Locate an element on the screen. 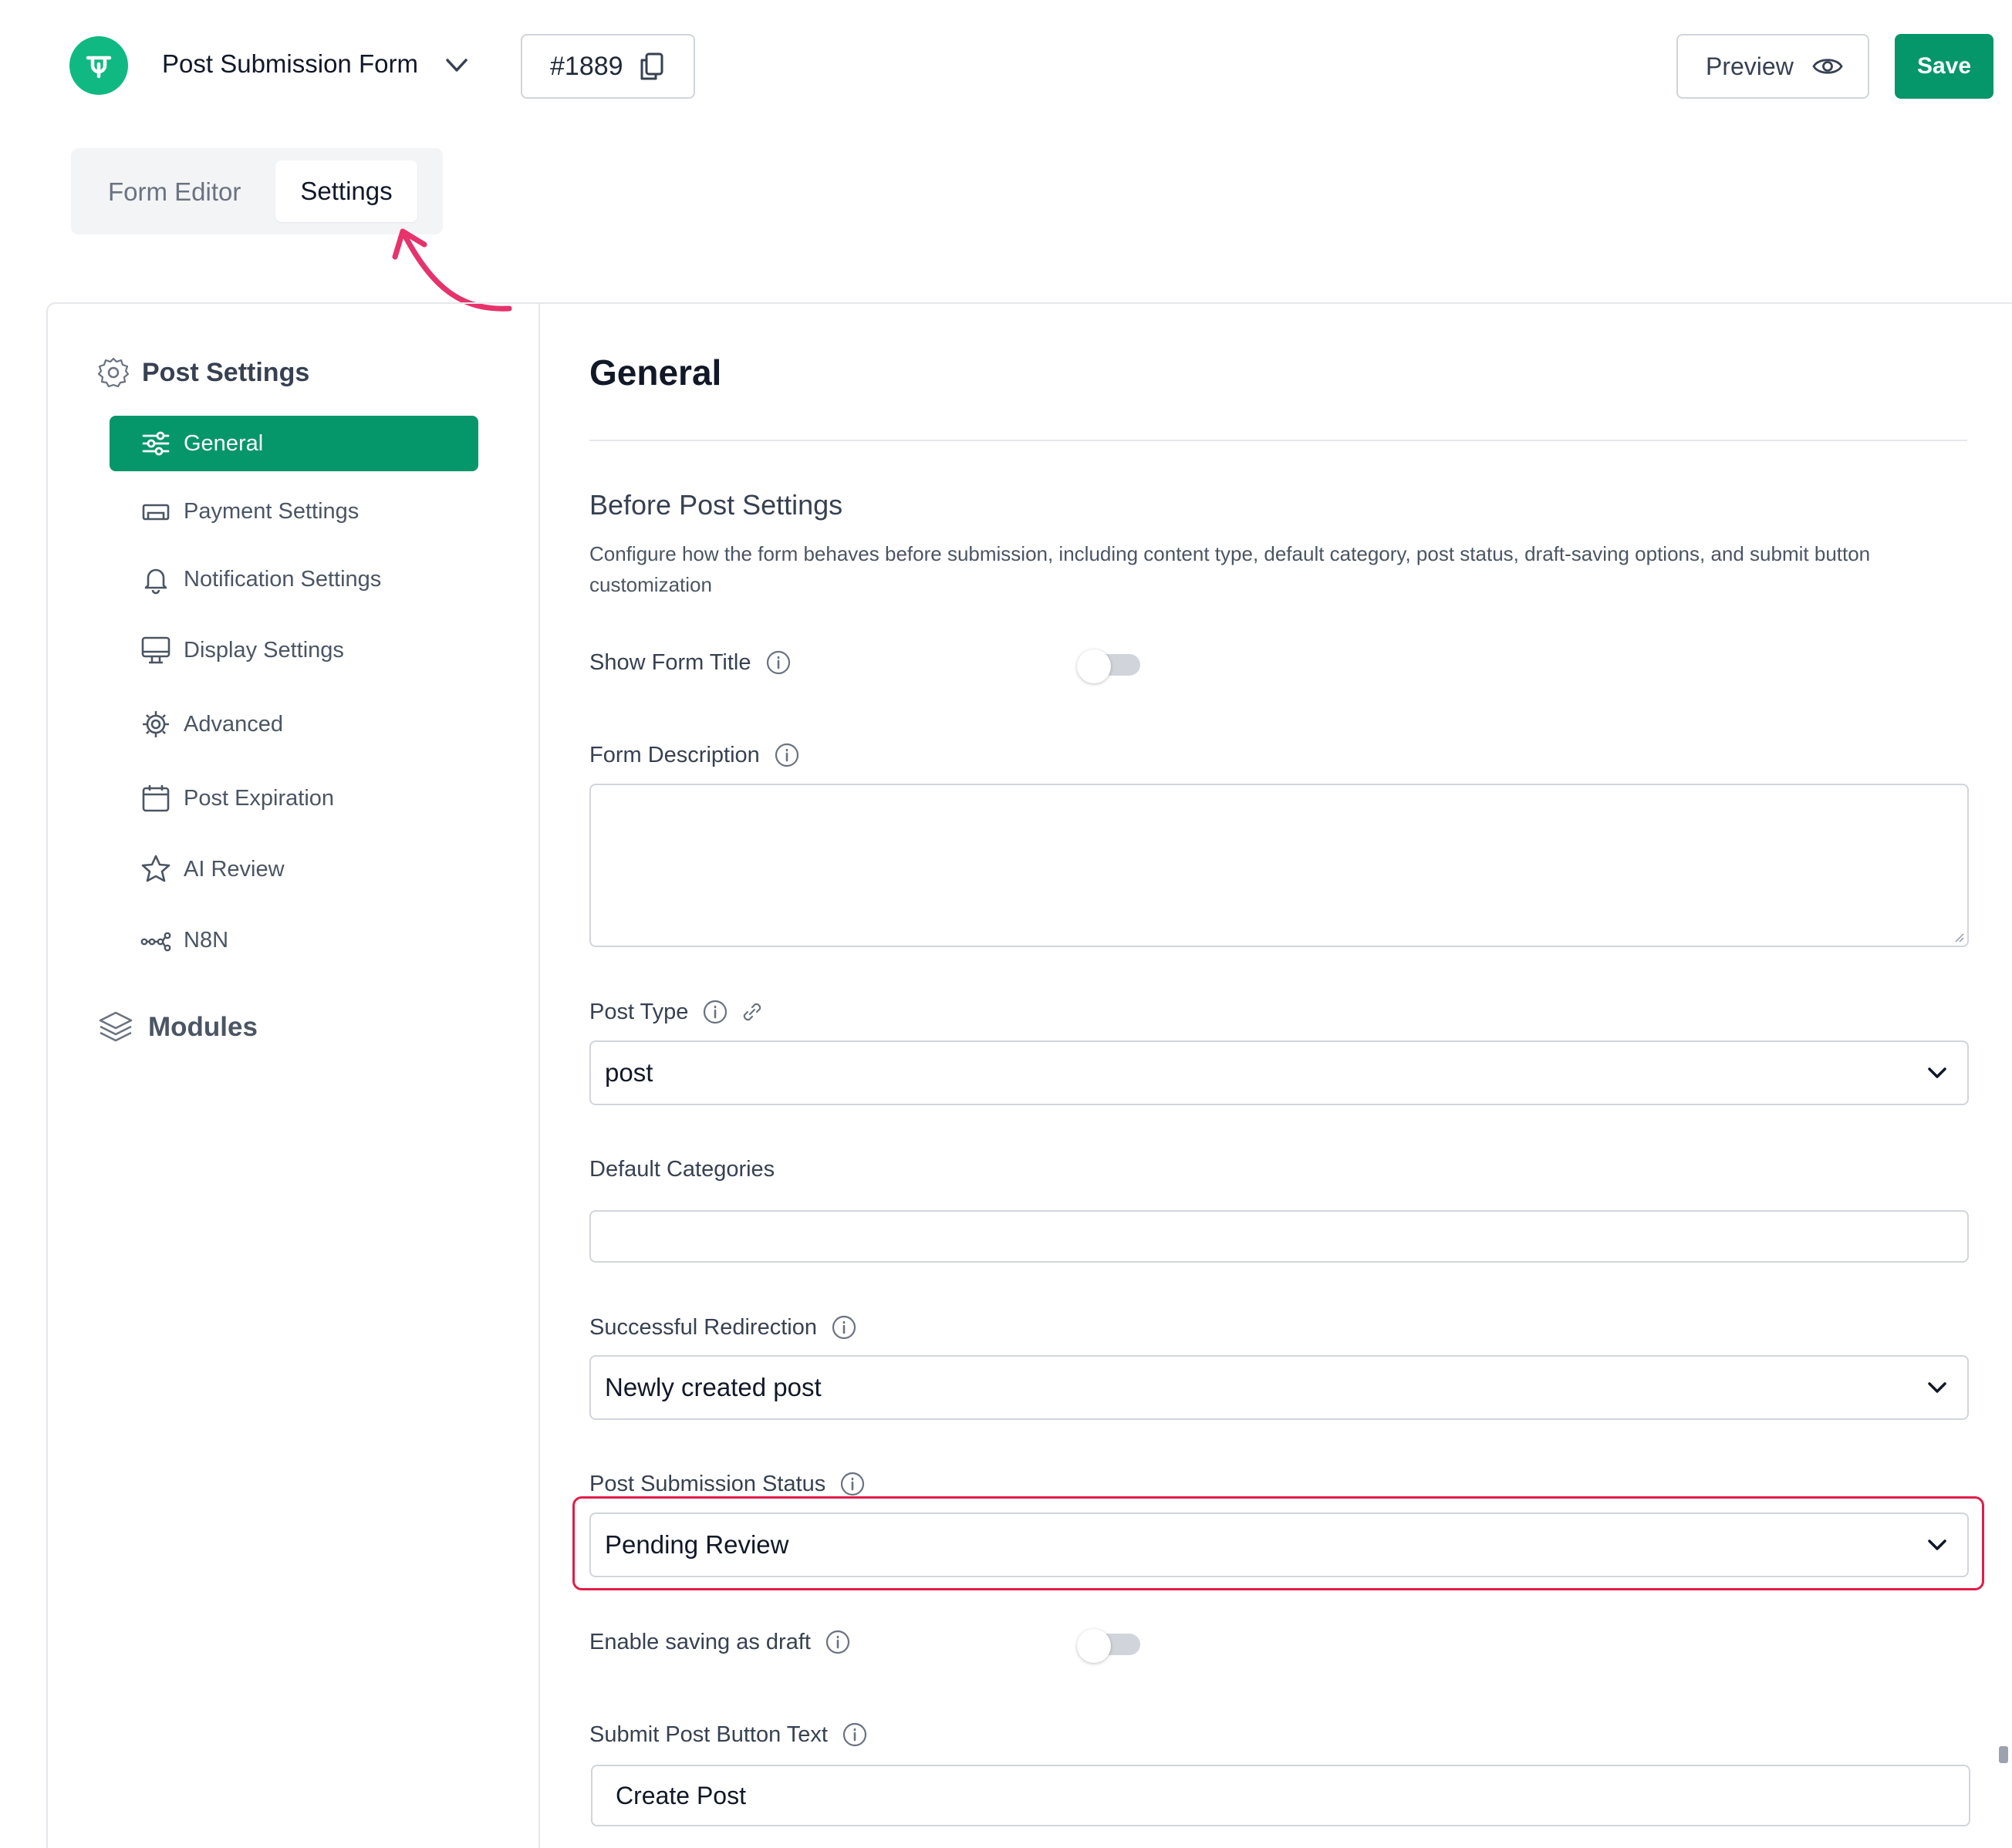  star-icon is located at coordinates (155, 868).